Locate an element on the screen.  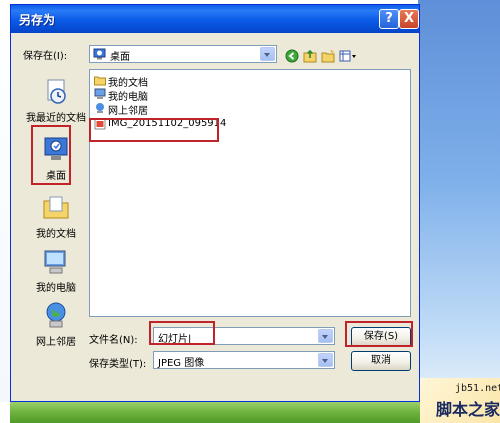
cancel-button: 取消 is located at coordinates (381, 361).